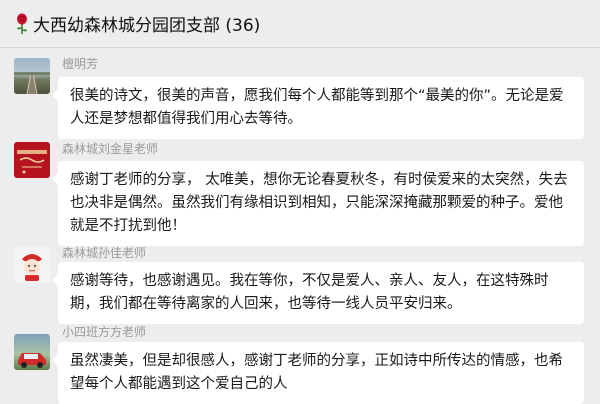 Image resolution: width=600 pixels, height=404 pixels. I want to click on sender-name: 森林城刘金星老师, so click(110, 149).